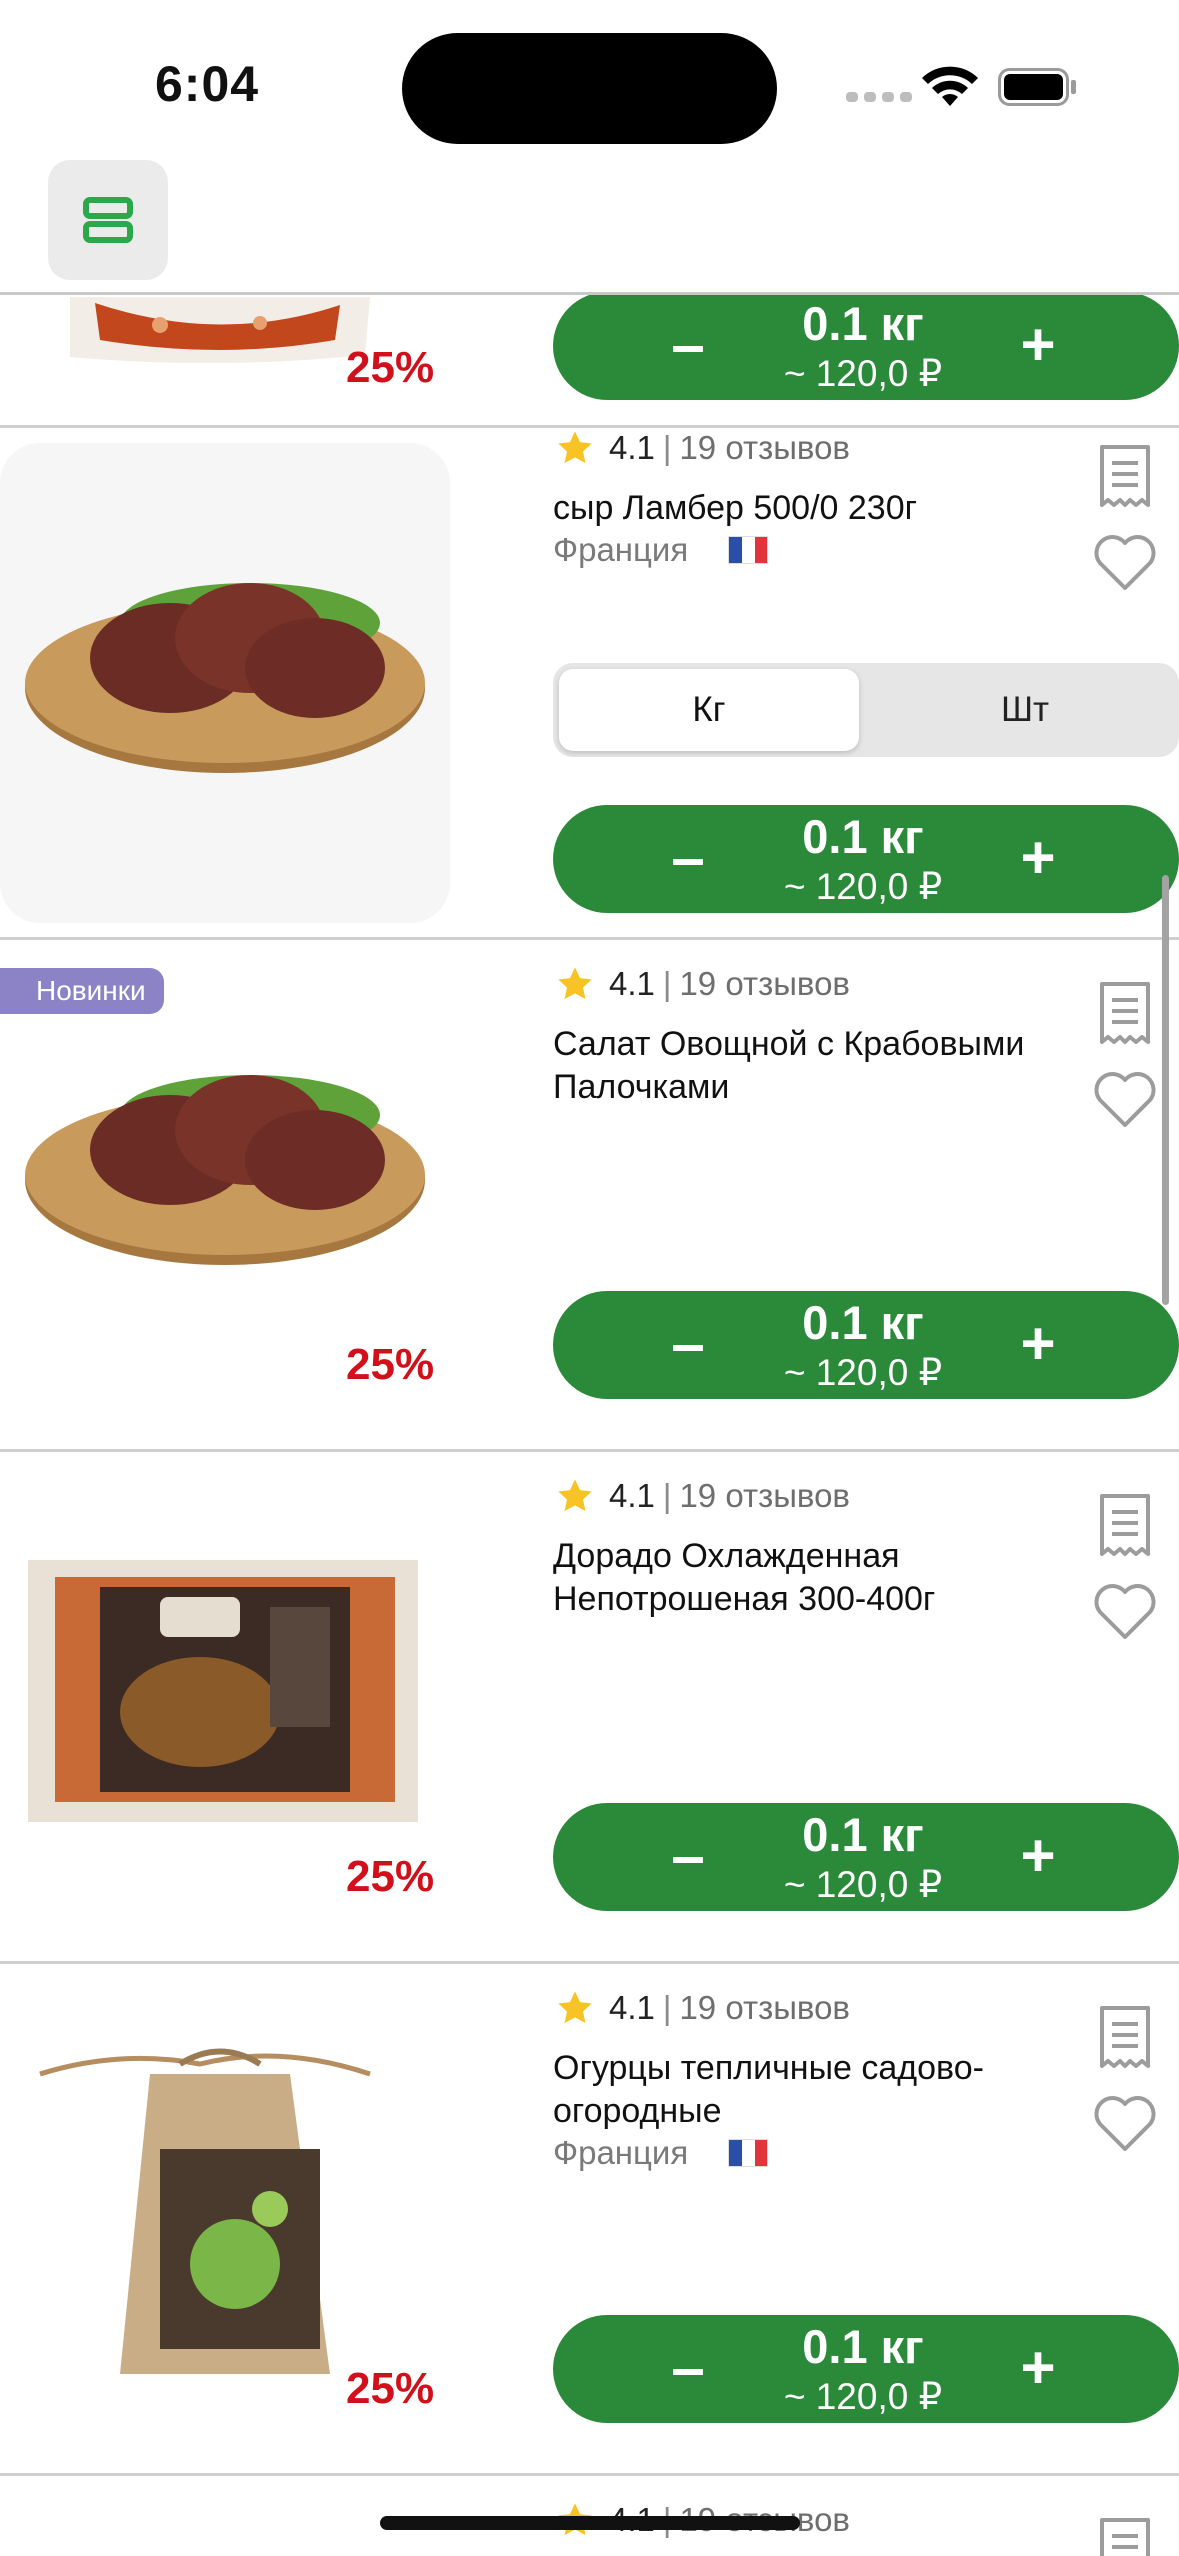 This screenshot has height=2556, width=1179. What do you see at coordinates (1165, 1090) in the screenshot?
I see `scroll-indicator` at bounding box center [1165, 1090].